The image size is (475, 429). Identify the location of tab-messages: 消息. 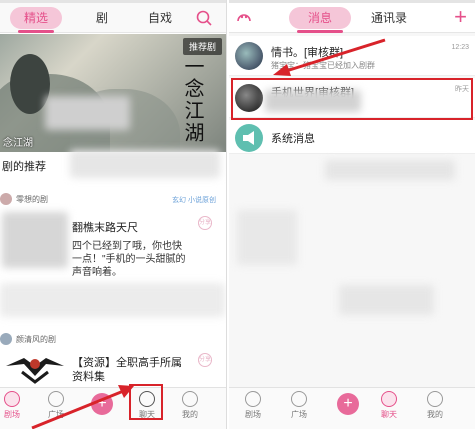
(320, 18).